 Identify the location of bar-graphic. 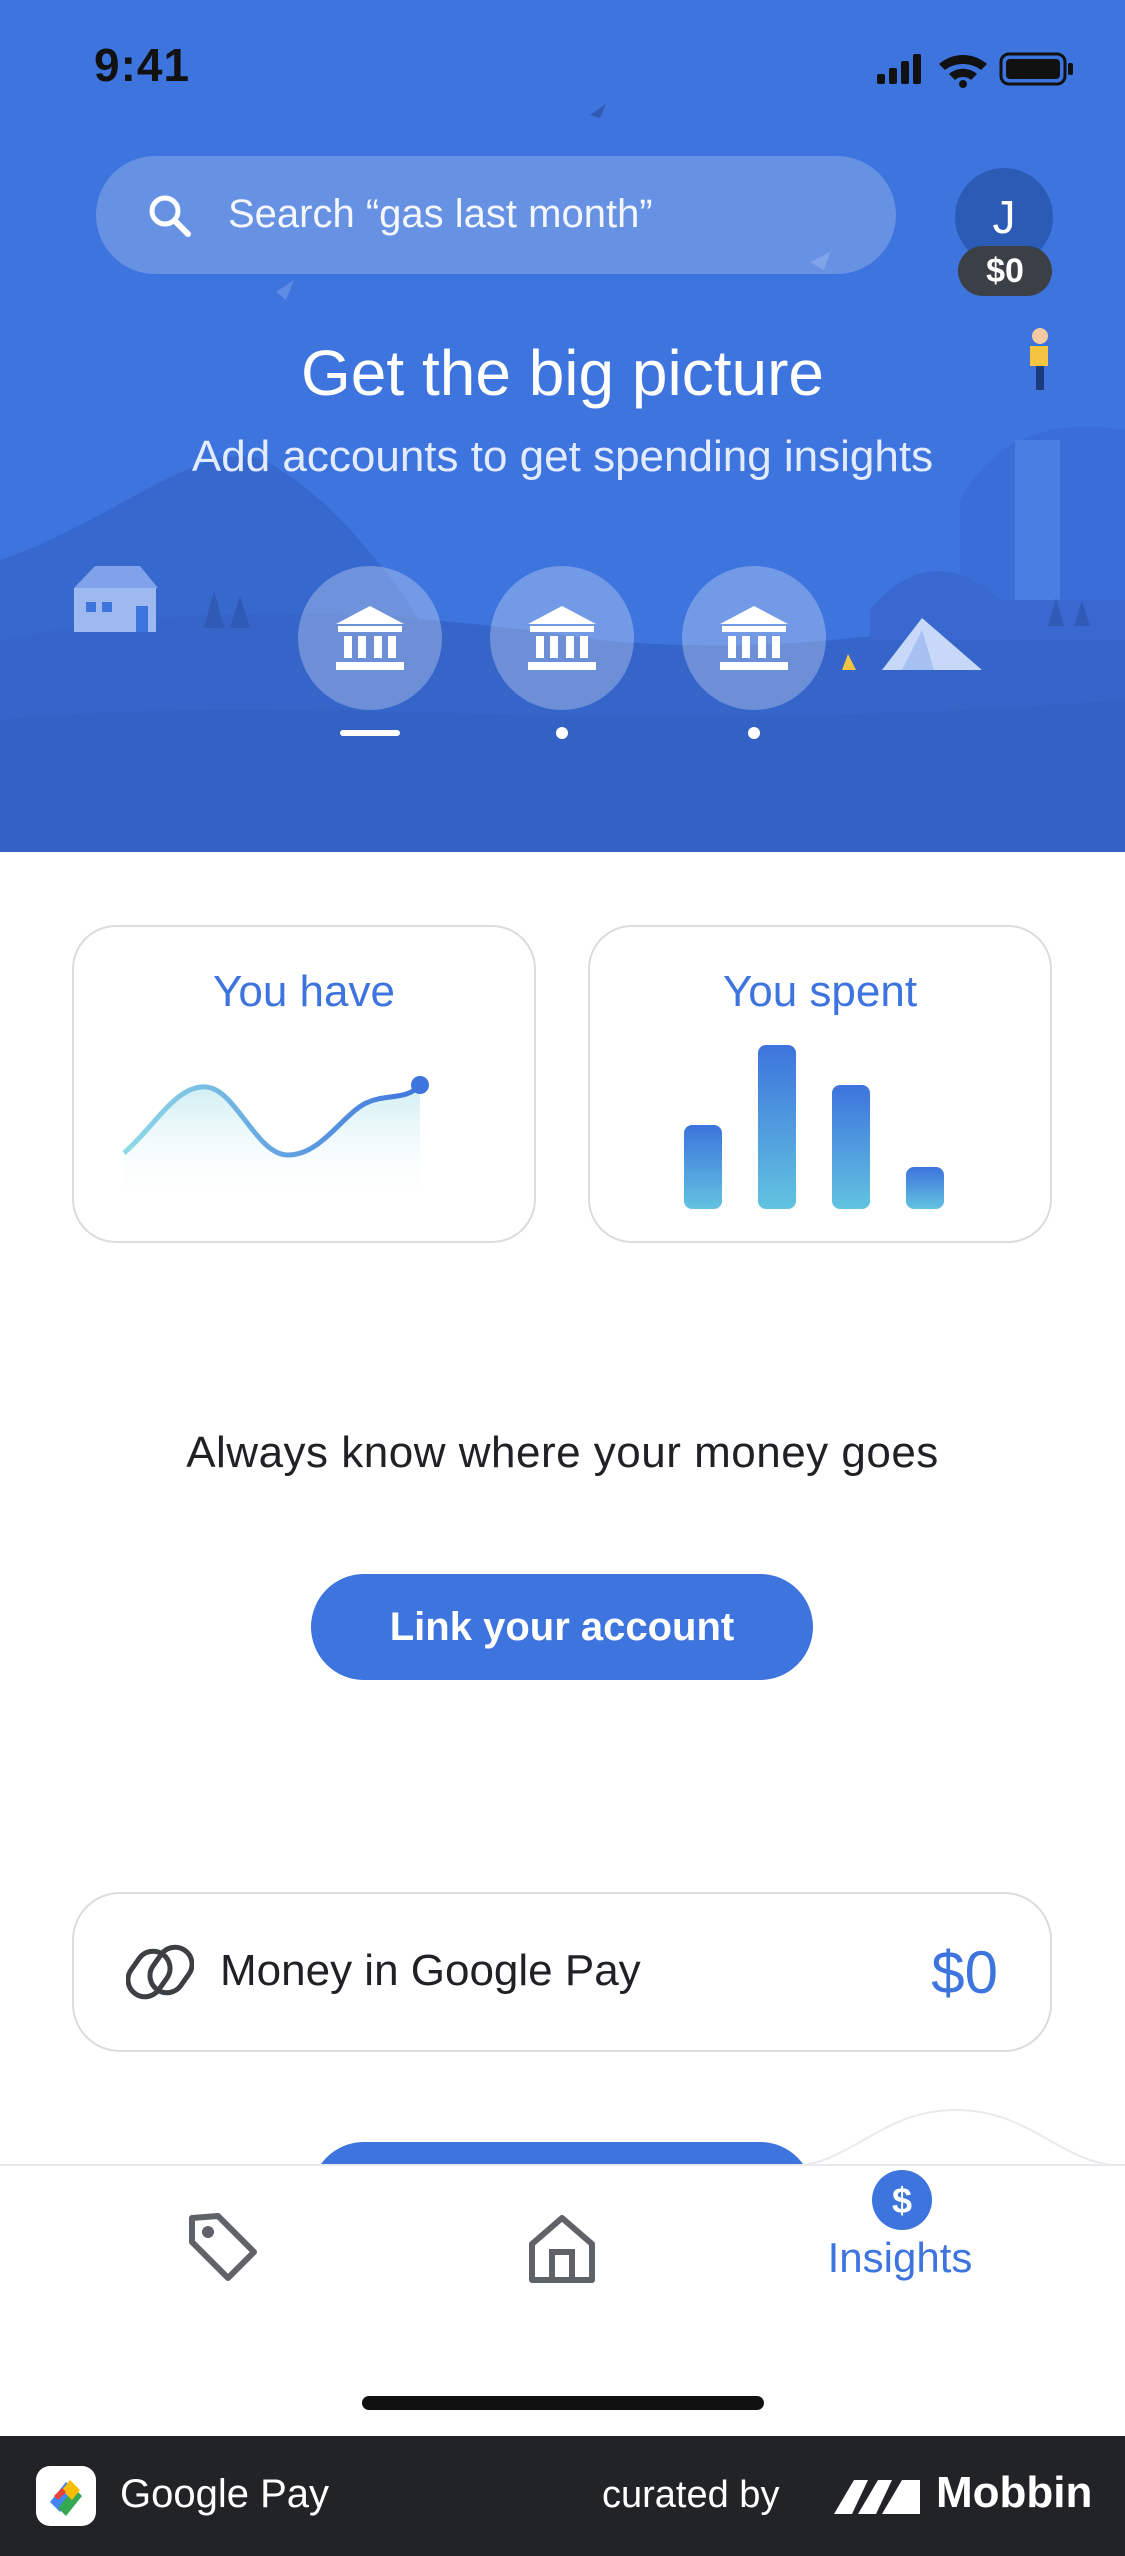
(814, 1127).